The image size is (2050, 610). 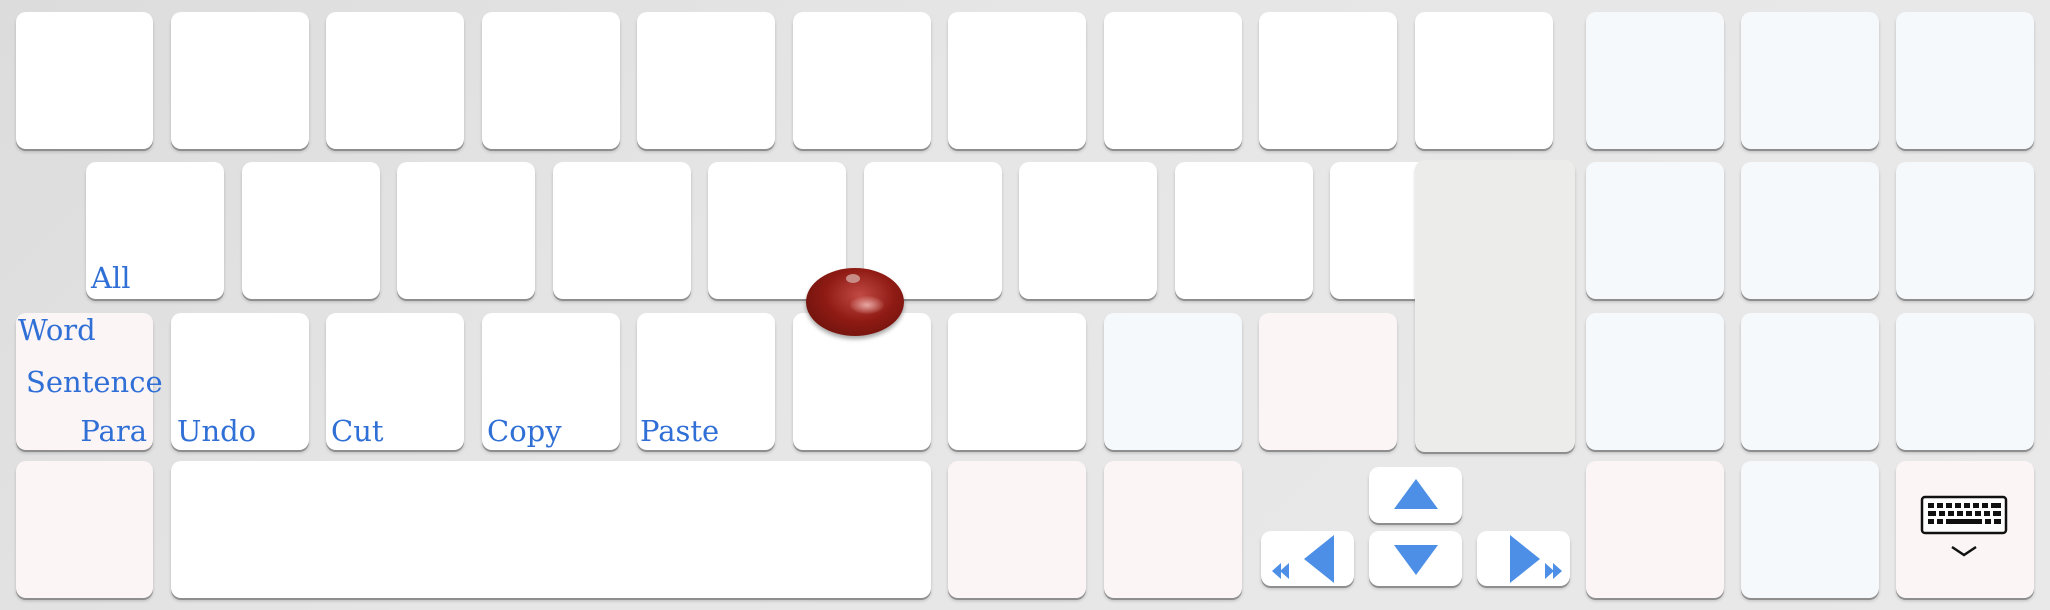 What do you see at coordinates (217, 431) in the screenshot?
I see `undo-label: Undo` at bounding box center [217, 431].